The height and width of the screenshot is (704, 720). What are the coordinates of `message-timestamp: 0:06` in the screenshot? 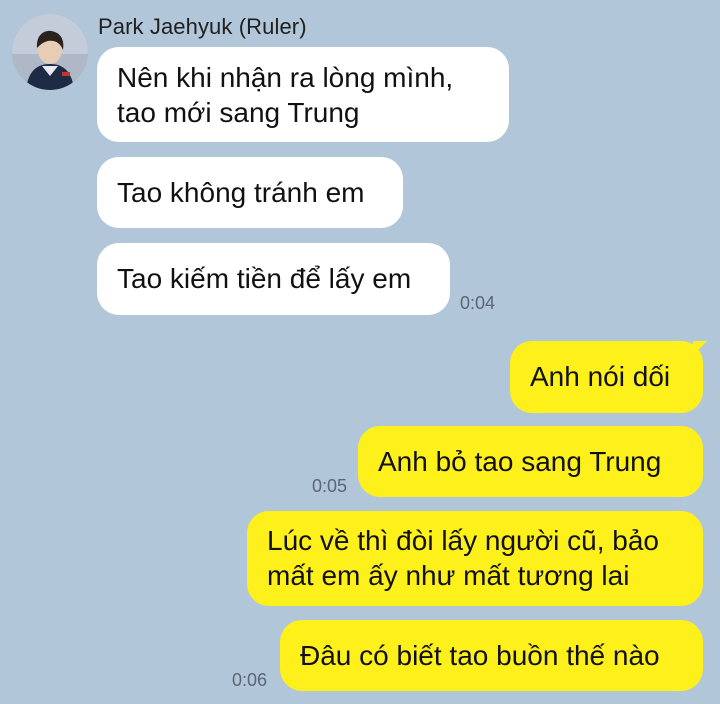 It's located at (250, 680).